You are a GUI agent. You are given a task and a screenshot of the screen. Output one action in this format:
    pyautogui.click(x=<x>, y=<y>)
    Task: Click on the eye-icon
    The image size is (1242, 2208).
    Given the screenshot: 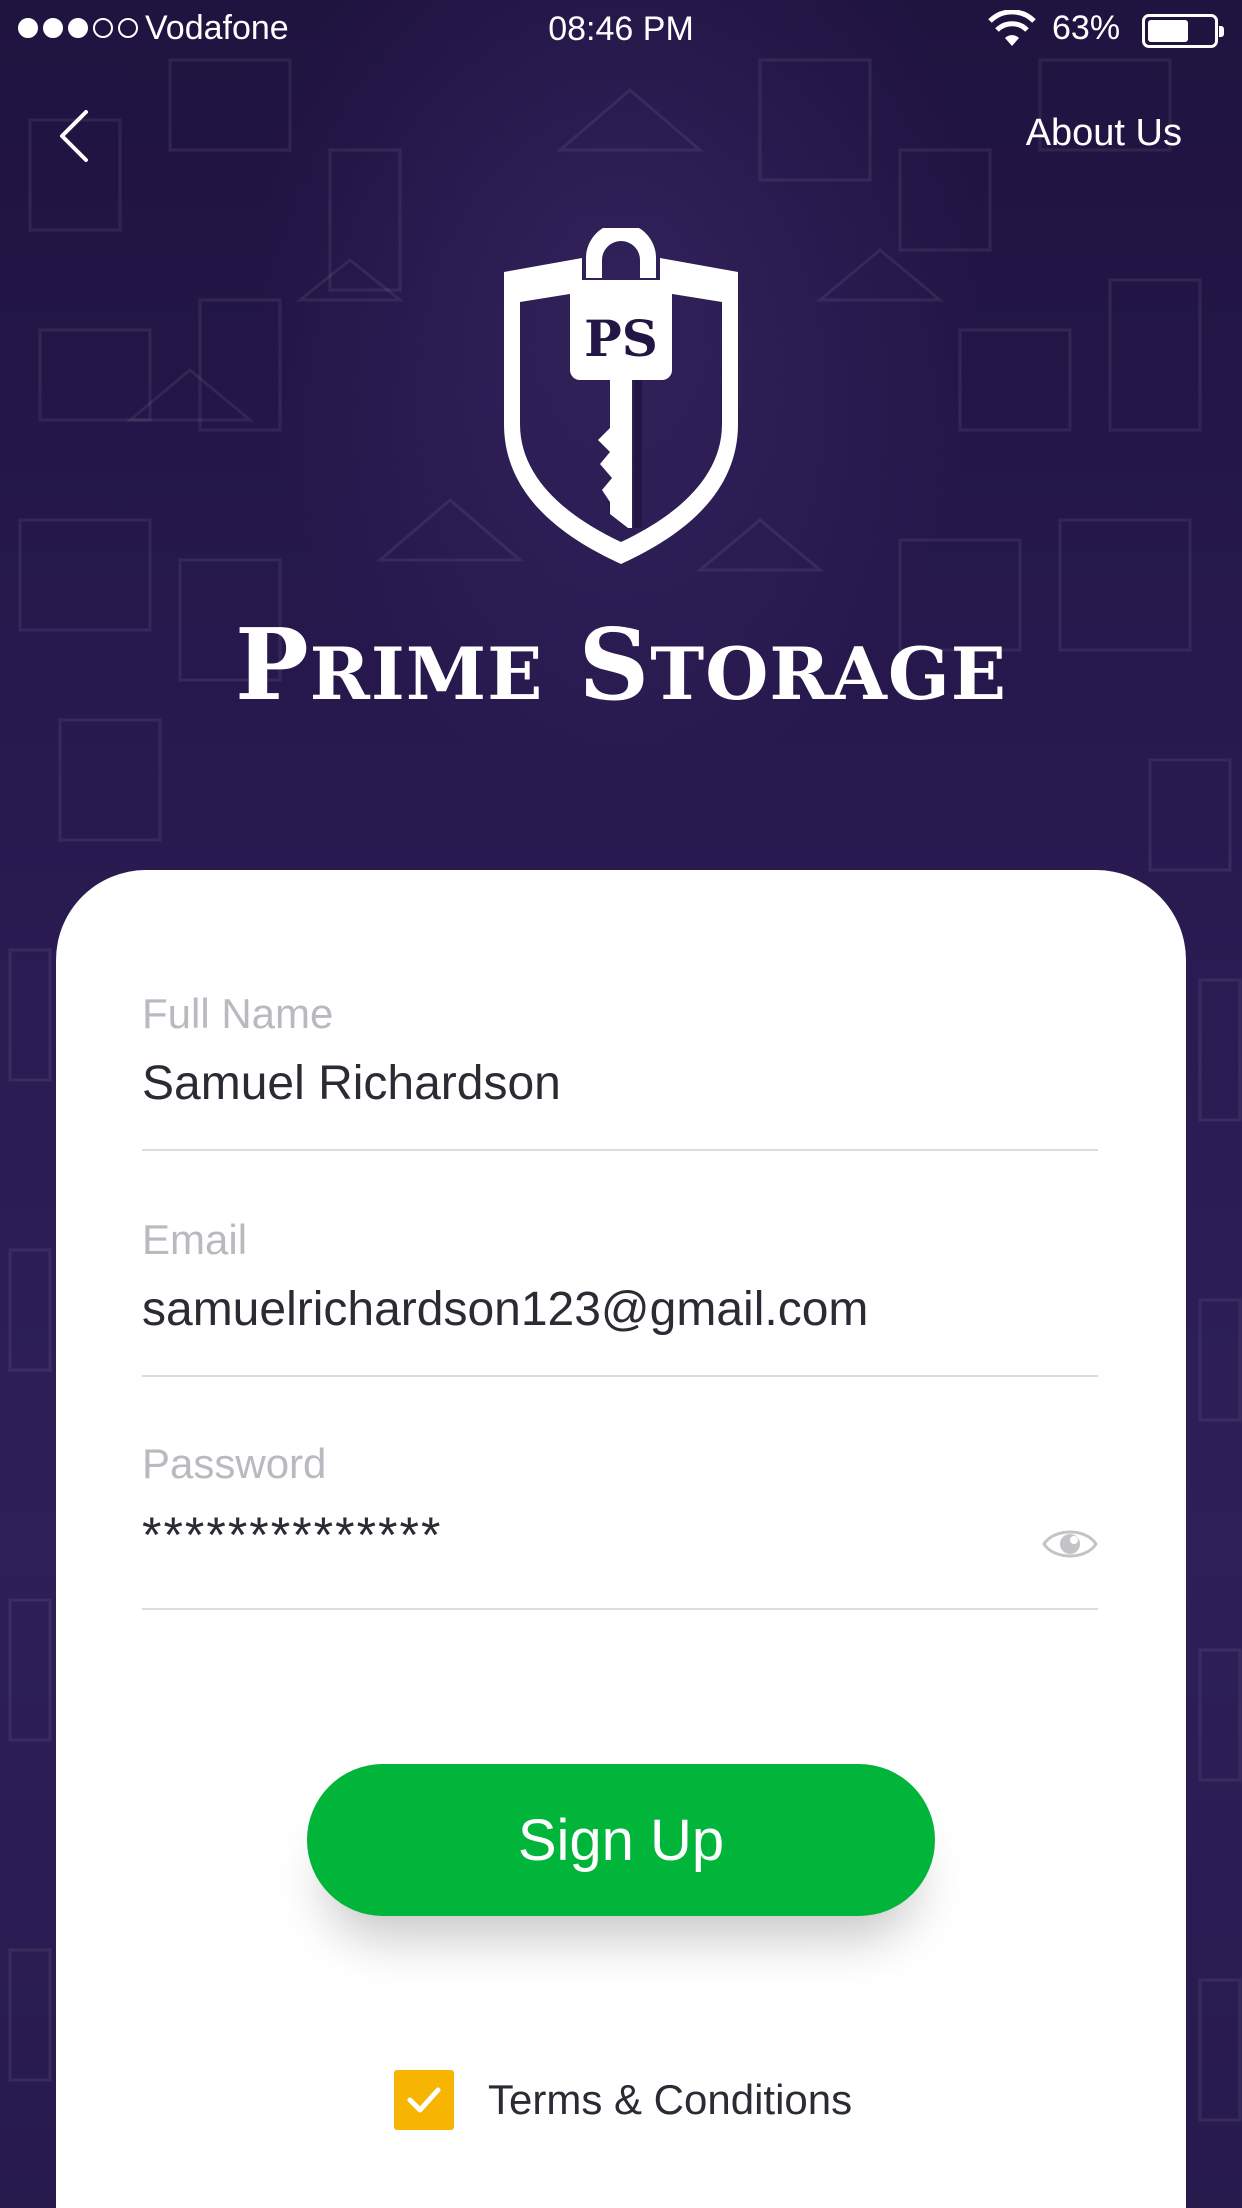 What is the action you would take?
    pyautogui.click(x=1070, y=1544)
    